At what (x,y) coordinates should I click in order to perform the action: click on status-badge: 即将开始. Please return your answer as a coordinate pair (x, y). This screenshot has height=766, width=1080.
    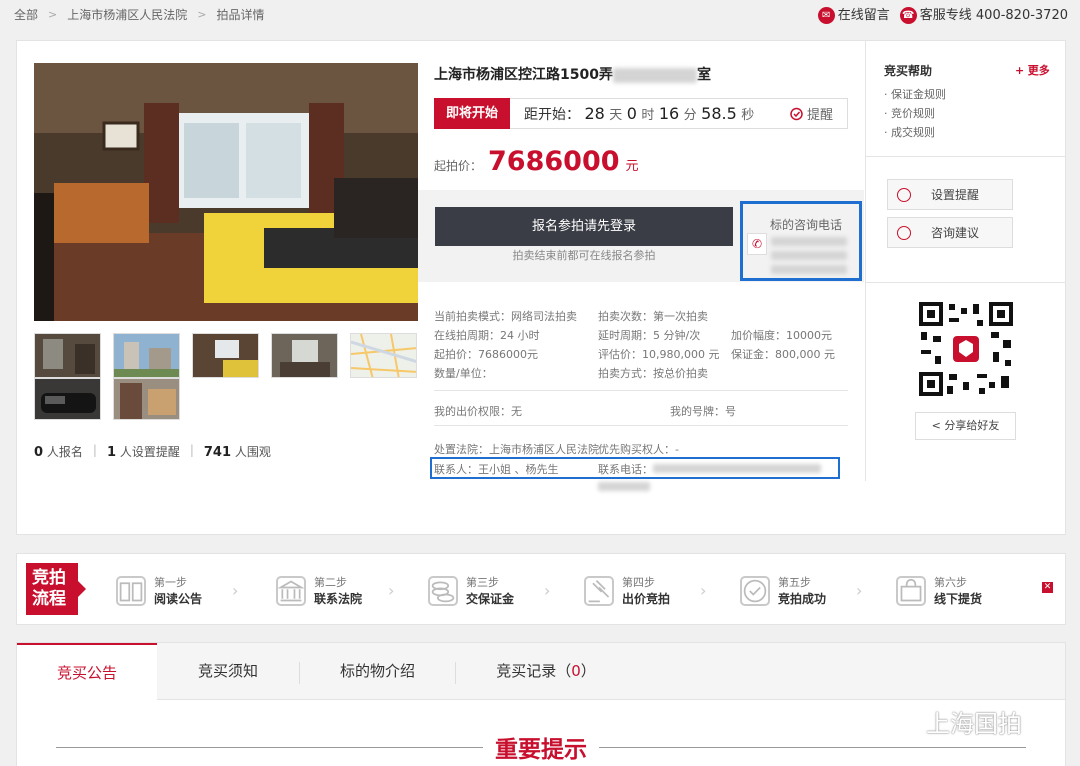
    Looking at the image, I should click on (472, 113).